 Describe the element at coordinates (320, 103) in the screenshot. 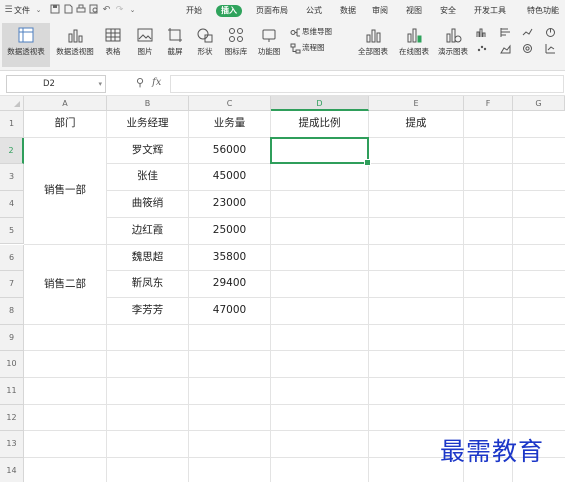

I see `column-header-d: D` at that location.